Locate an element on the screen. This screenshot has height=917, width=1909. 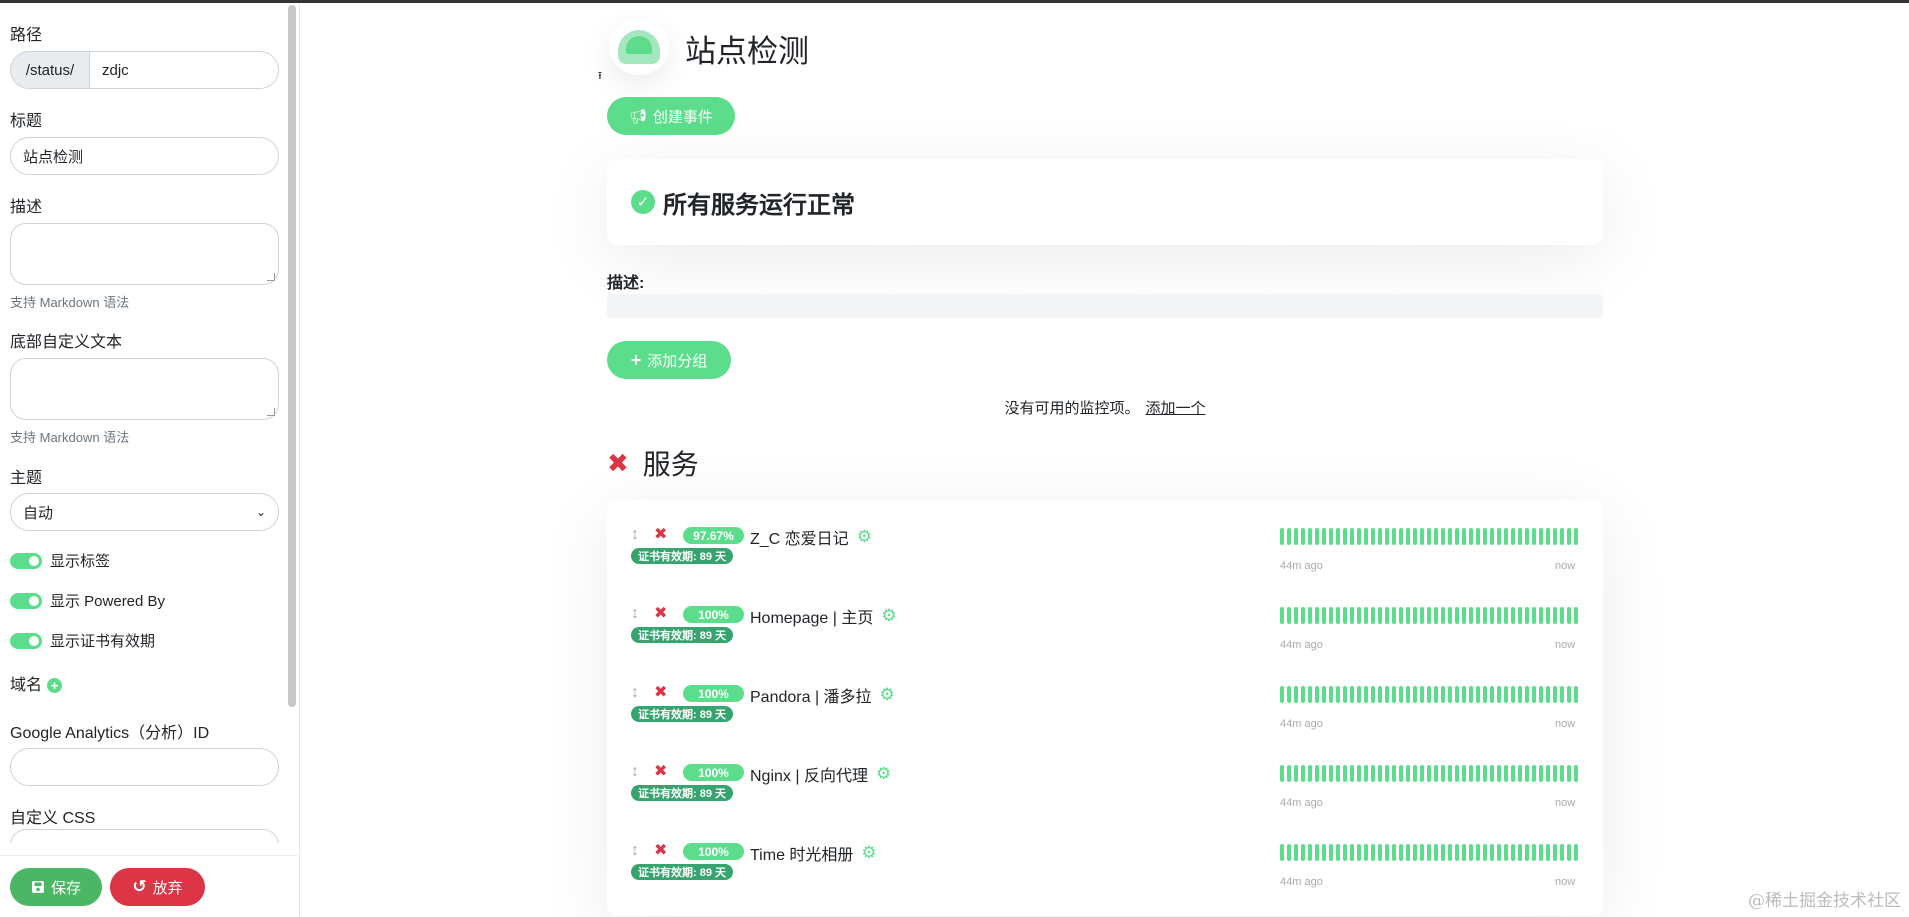
toggle-label: 显示 Powered By is located at coordinates (108, 601).